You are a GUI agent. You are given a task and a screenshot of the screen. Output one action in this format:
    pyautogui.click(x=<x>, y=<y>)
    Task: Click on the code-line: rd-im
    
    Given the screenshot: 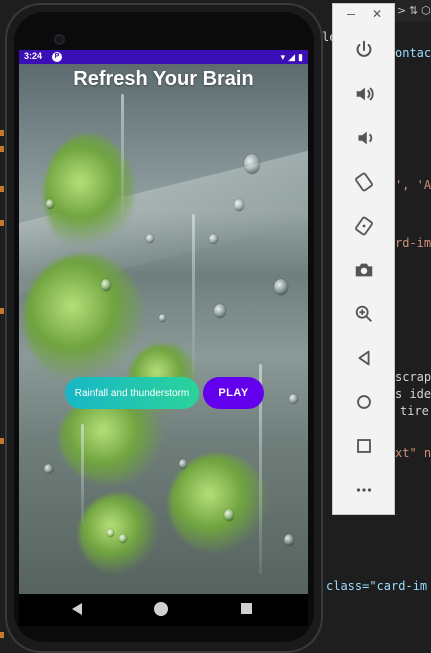 What is the action you would take?
    pyautogui.click(x=413, y=243)
    